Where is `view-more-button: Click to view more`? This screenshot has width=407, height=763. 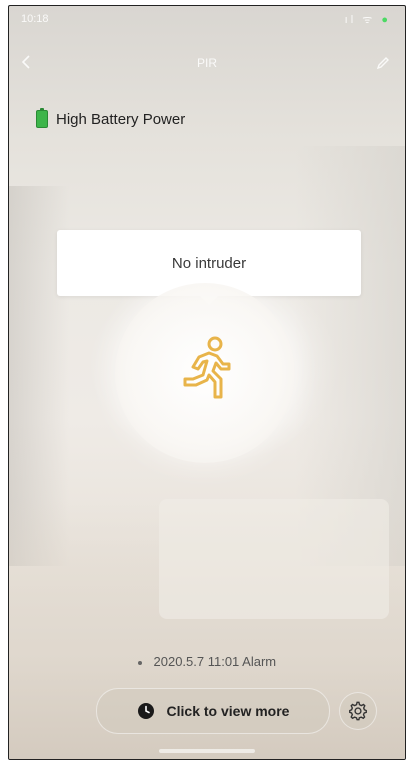 view-more-button: Click to view more is located at coordinates (213, 711).